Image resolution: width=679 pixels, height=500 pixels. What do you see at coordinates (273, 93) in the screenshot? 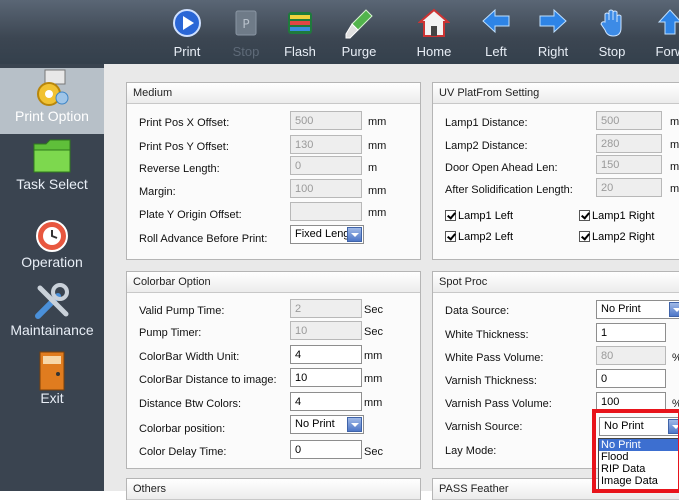
I see `medium-title: Medium` at bounding box center [273, 93].